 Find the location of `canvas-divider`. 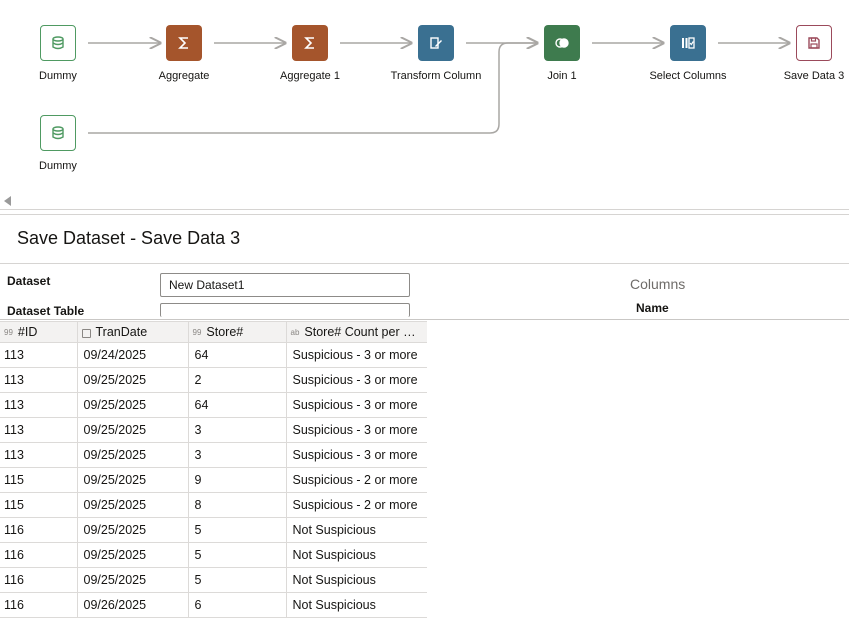

canvas-divider is located at coordinates (424, 209).